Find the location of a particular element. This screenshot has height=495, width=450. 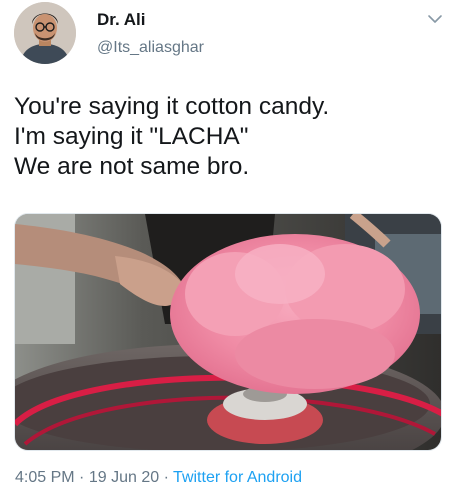

avatar is located at coordinates (45, 33).